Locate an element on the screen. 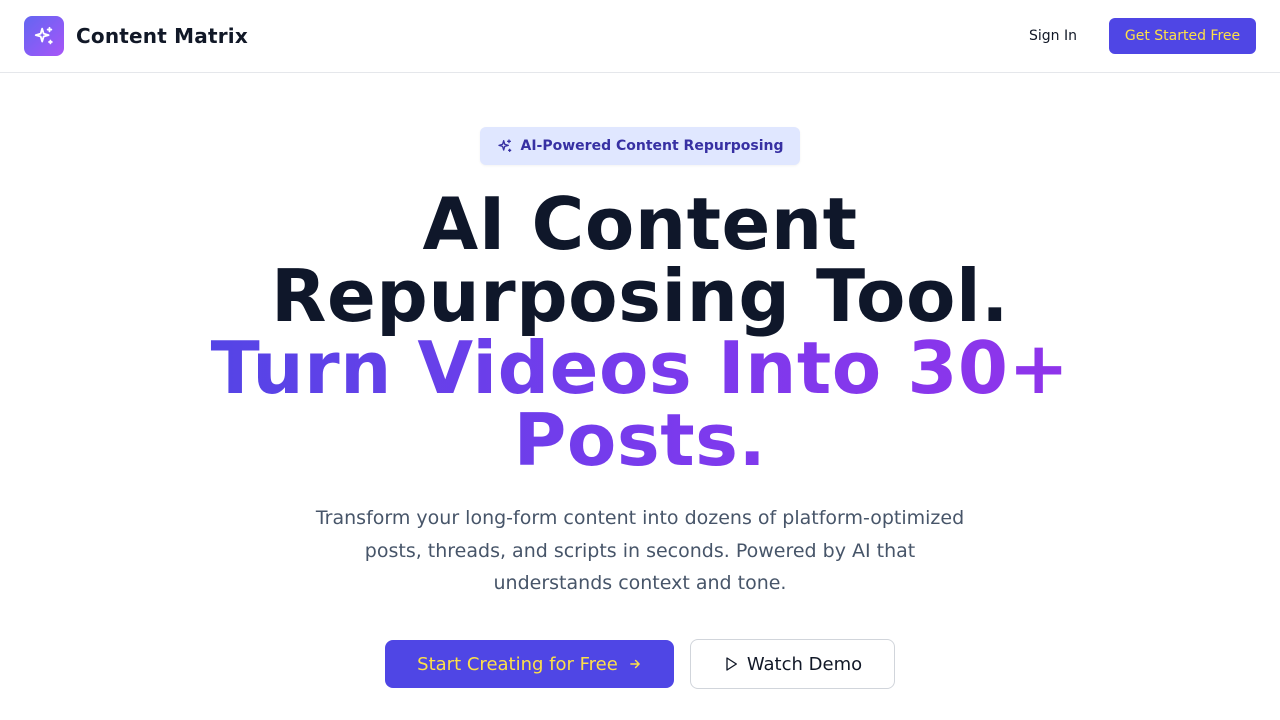 The width and height of the screenshot is (1280, 720). sign-in-button: Sign In is located at coordinates (1053, 36).